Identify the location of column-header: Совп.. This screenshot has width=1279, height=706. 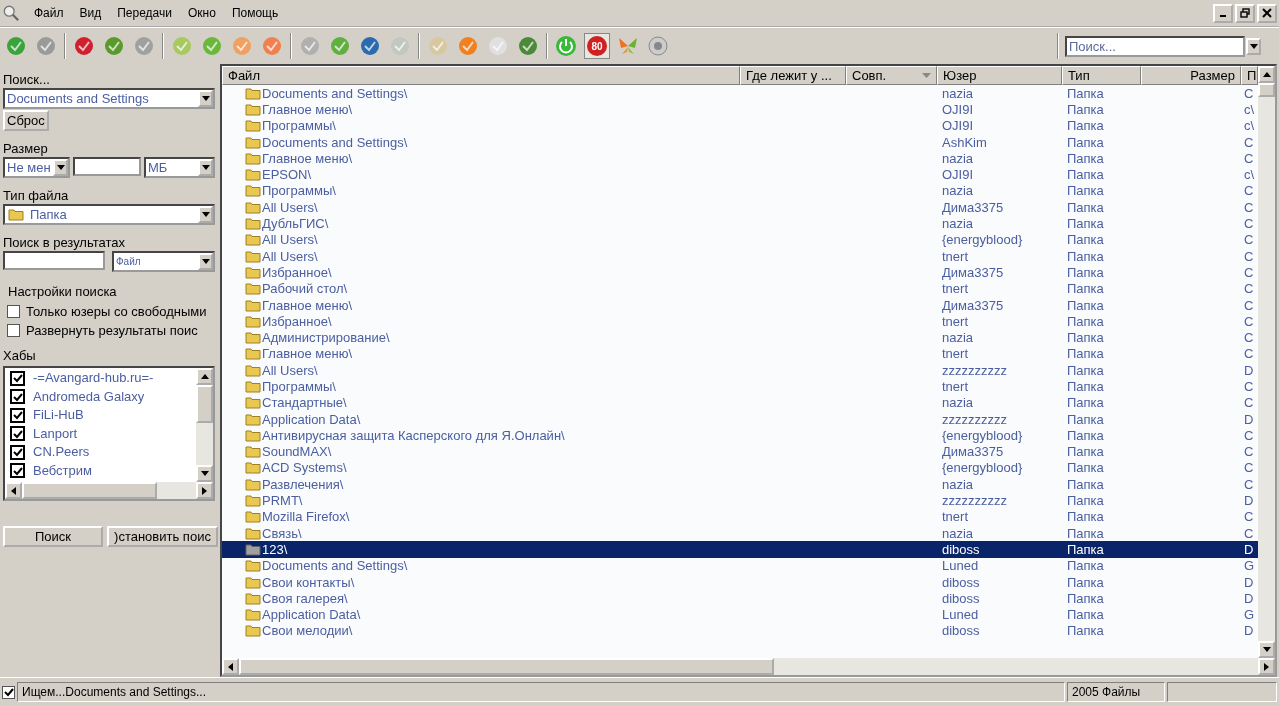
(891, 75).